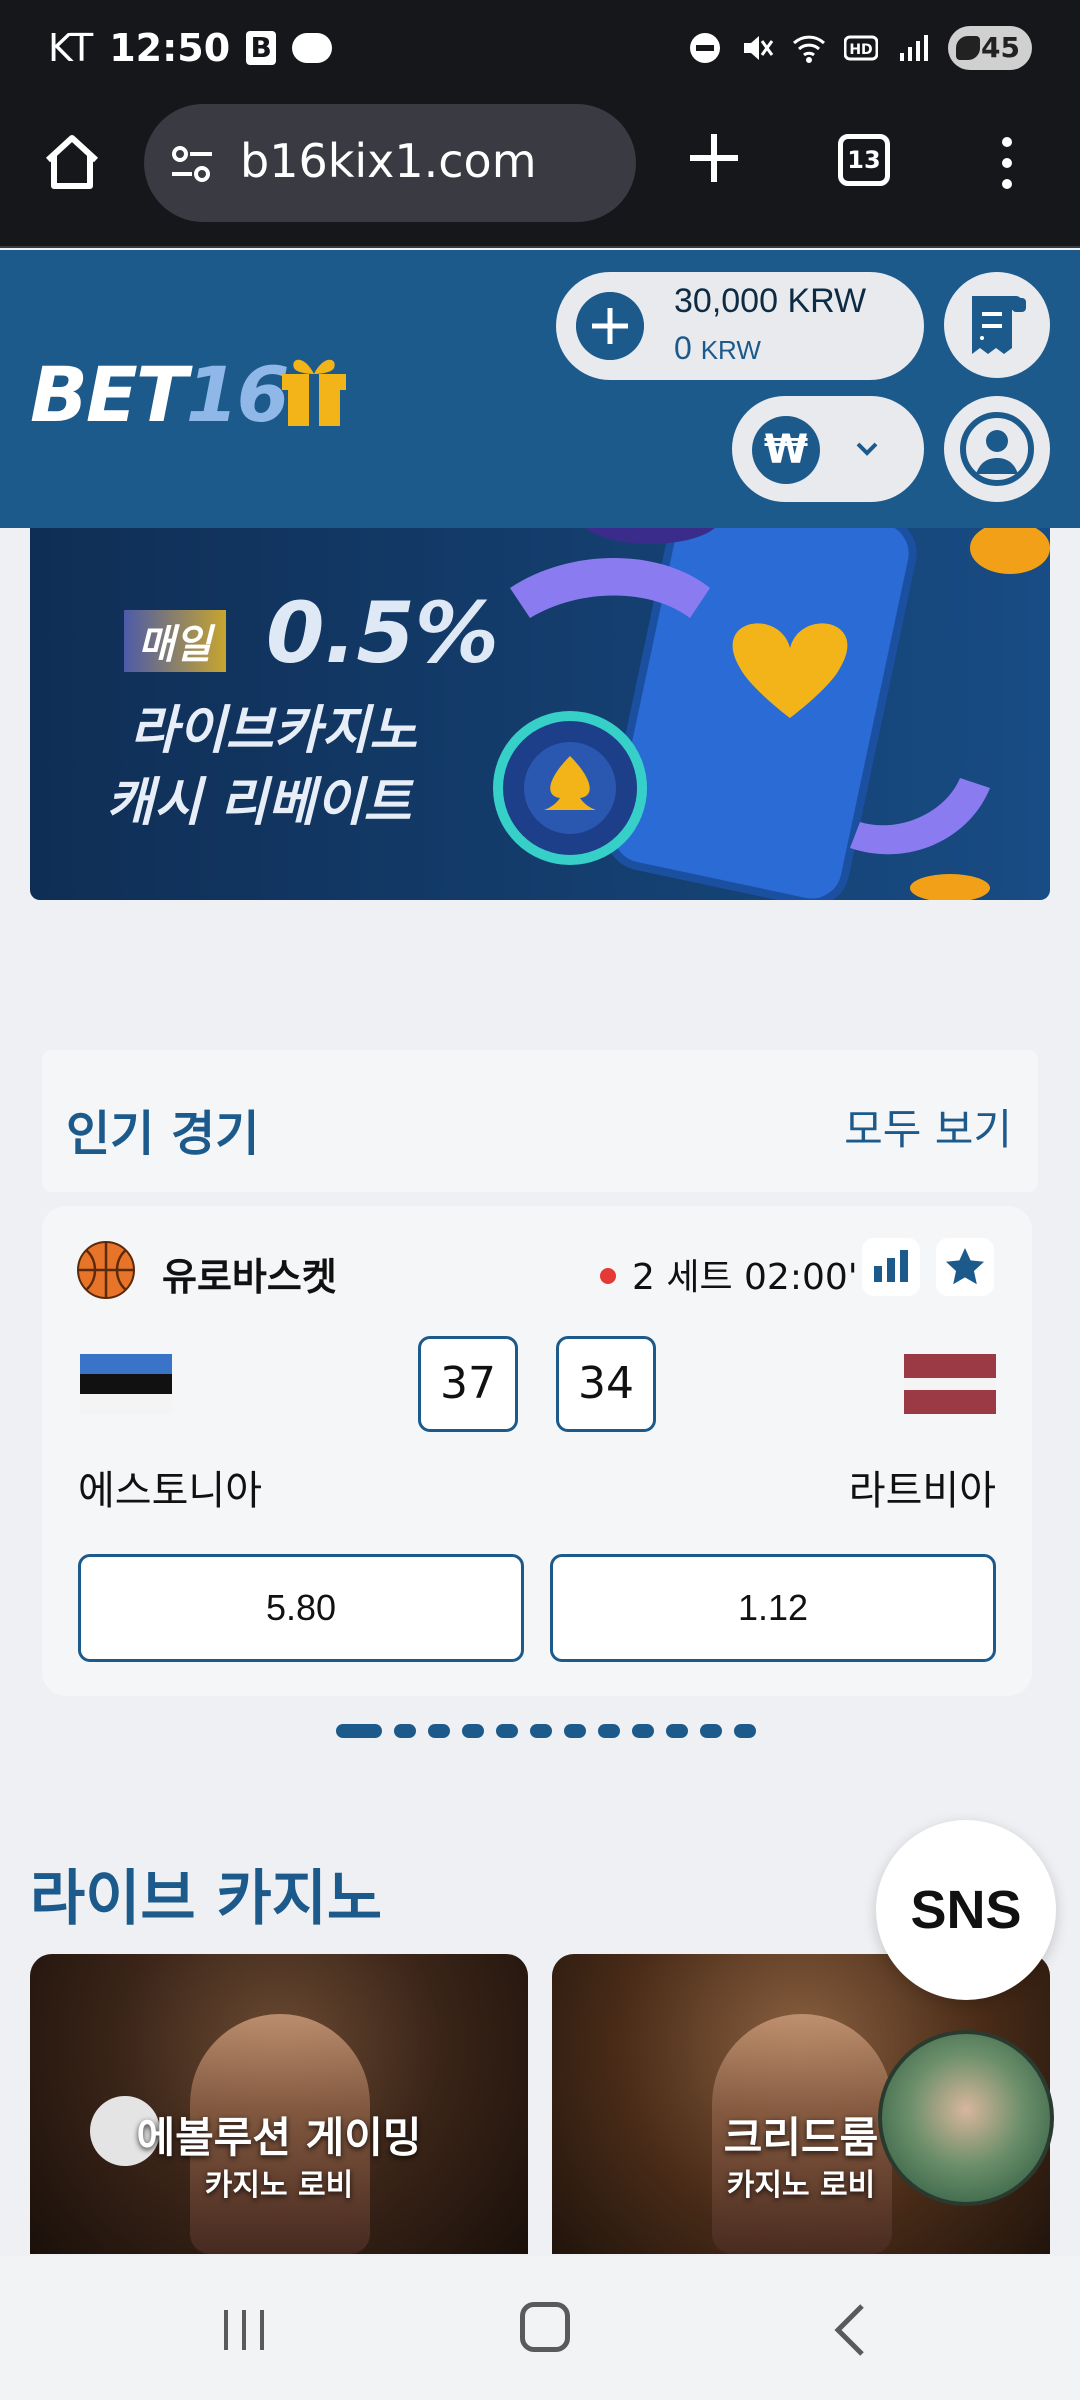 The width and height of the screenshot is (1080, 2400). I want to click on balance-widget: 30,000 KRW 0 KRW, so click(740, 326).